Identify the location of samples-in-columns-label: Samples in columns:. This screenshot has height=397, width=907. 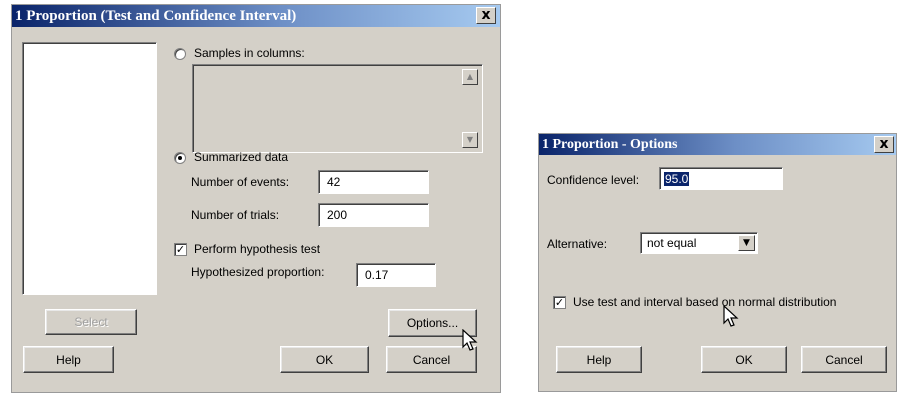
(249, 53).